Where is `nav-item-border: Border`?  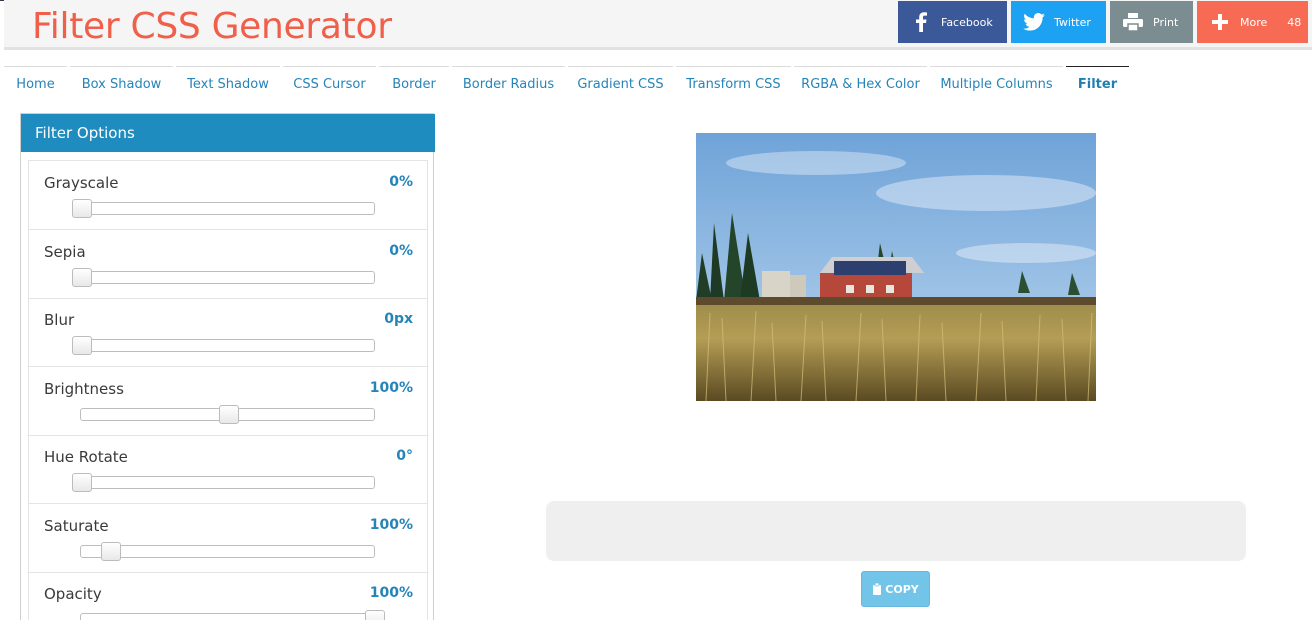 nav-item-border: Border is located at coordinates (414, 84).